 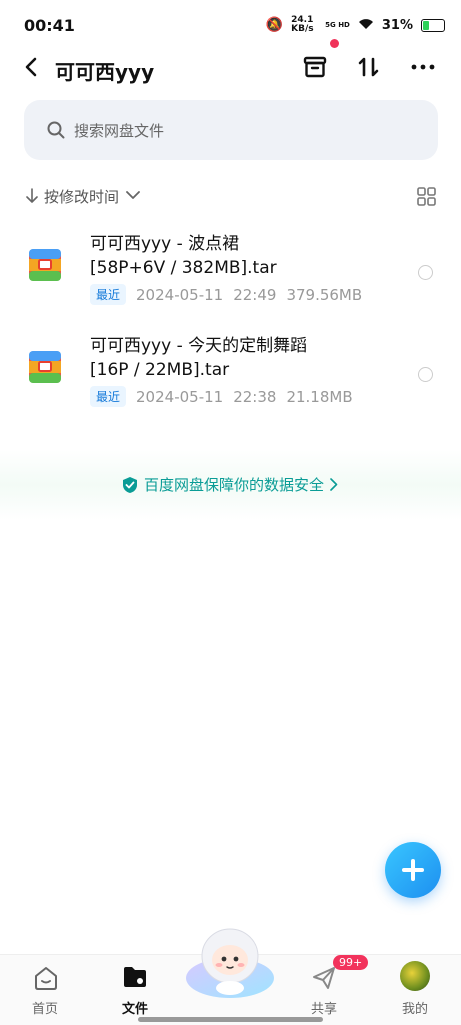 I want to click on battery-fill, so click(x=426, y=25).